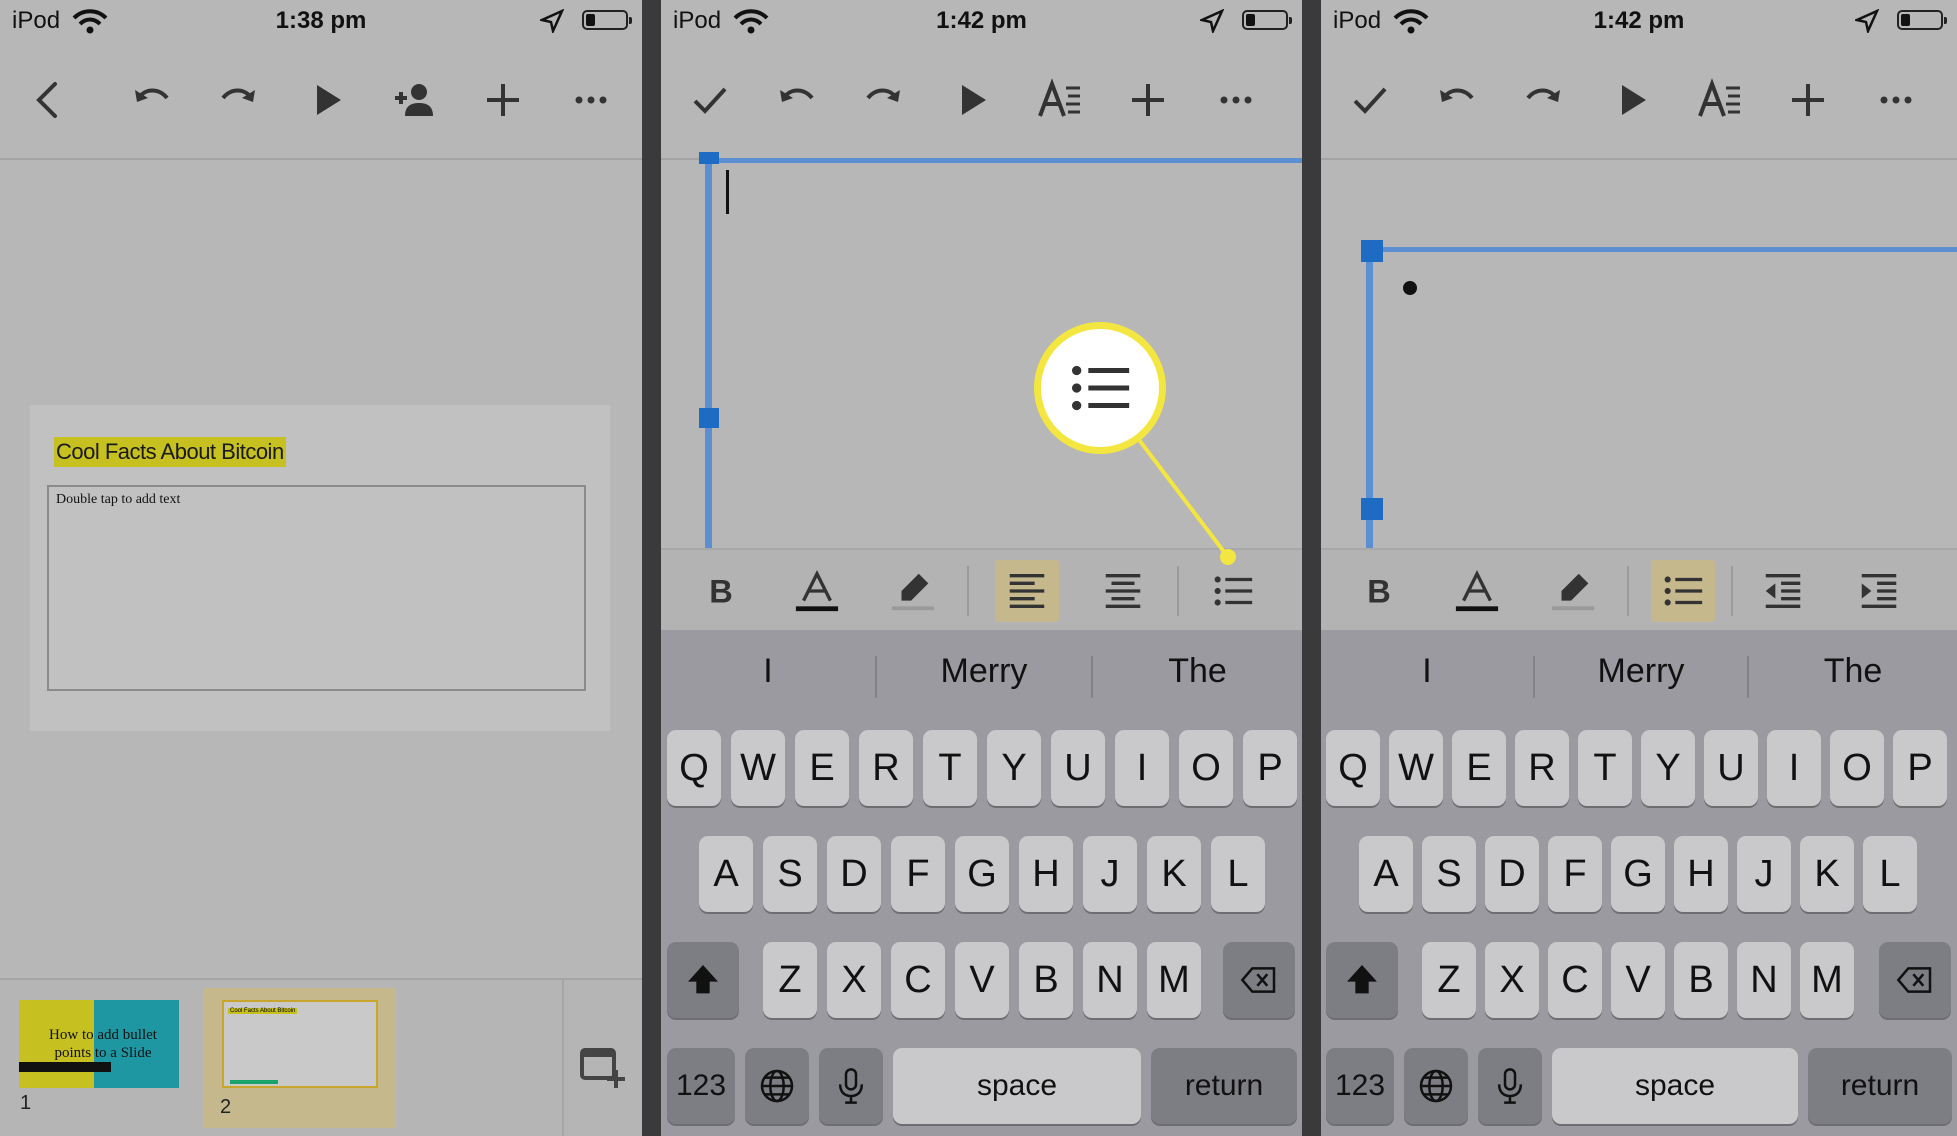 This screenshot has width=1957, height=1136. Describe the element at coordinates (1228, 557) in the screenshot. I see `callout-dot` at that location.